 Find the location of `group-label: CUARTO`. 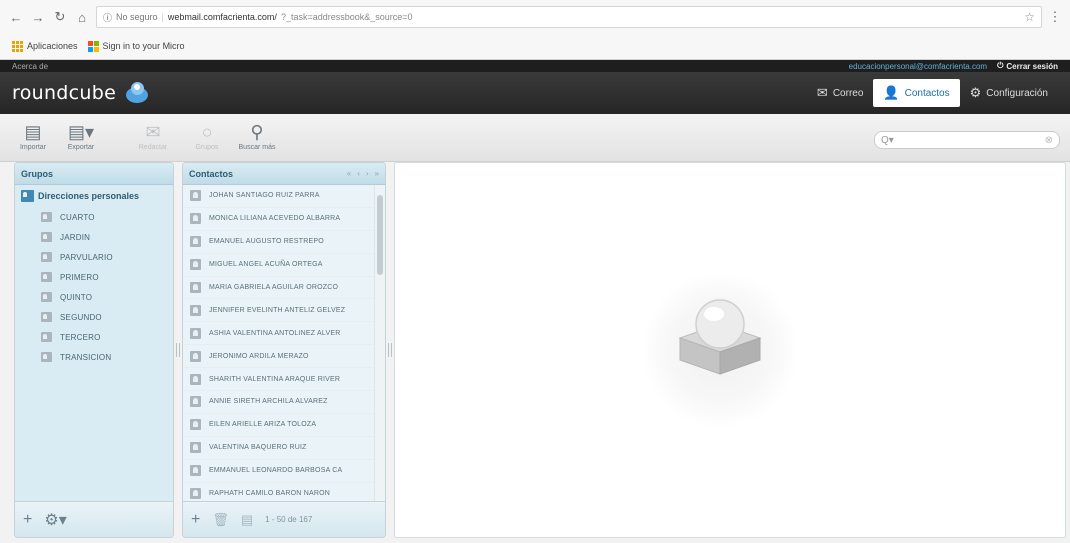

group-label: CUARTO is located at coordinates (77, 217).